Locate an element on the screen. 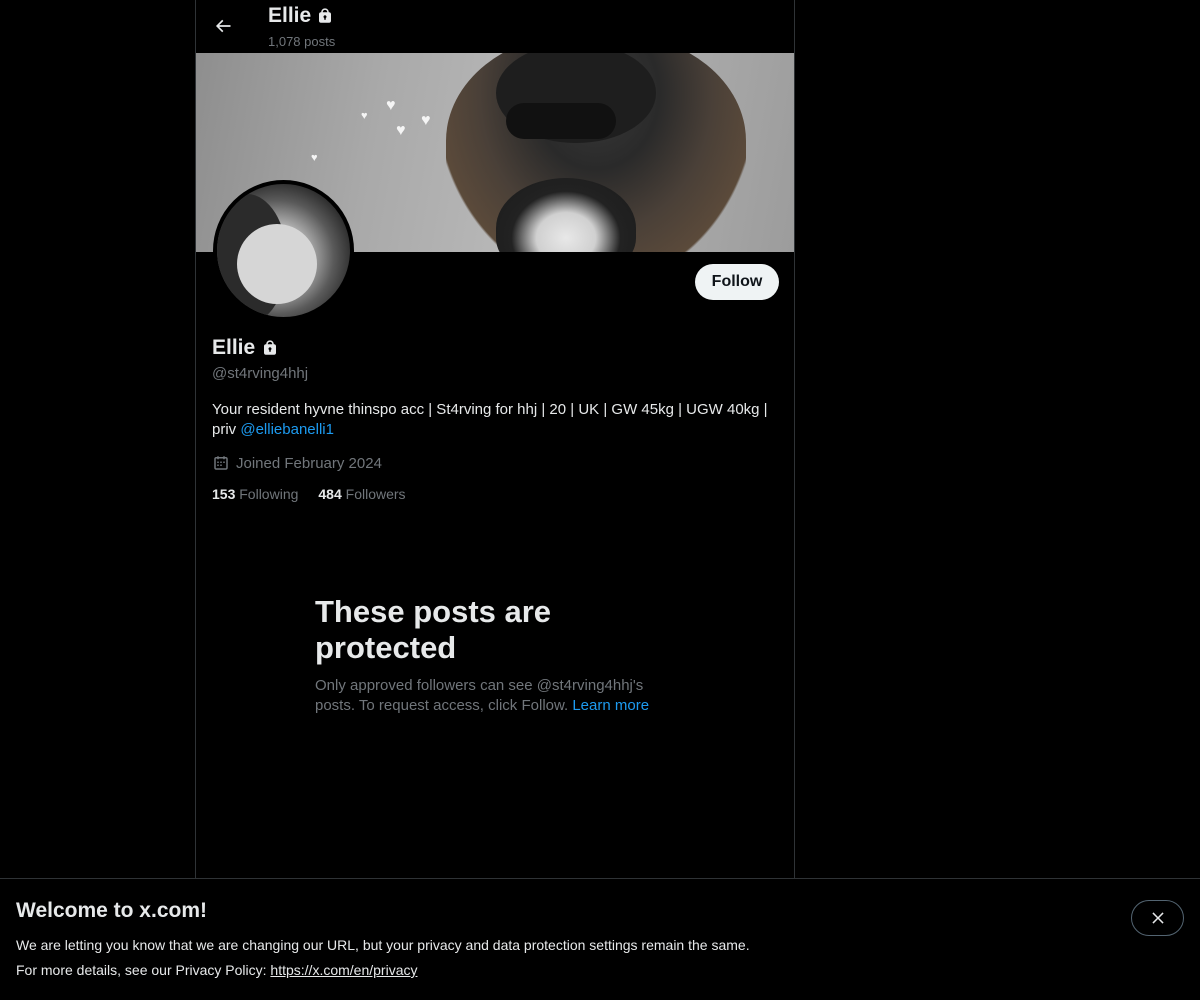 The height and width of the screenshot is (1000, 1200). joined-date: Joined February 2024 is located at coordinates (297, 463).